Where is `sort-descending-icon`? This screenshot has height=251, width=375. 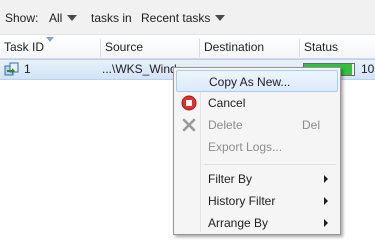 sort-descending-icon is located at coordinates (50, 39).